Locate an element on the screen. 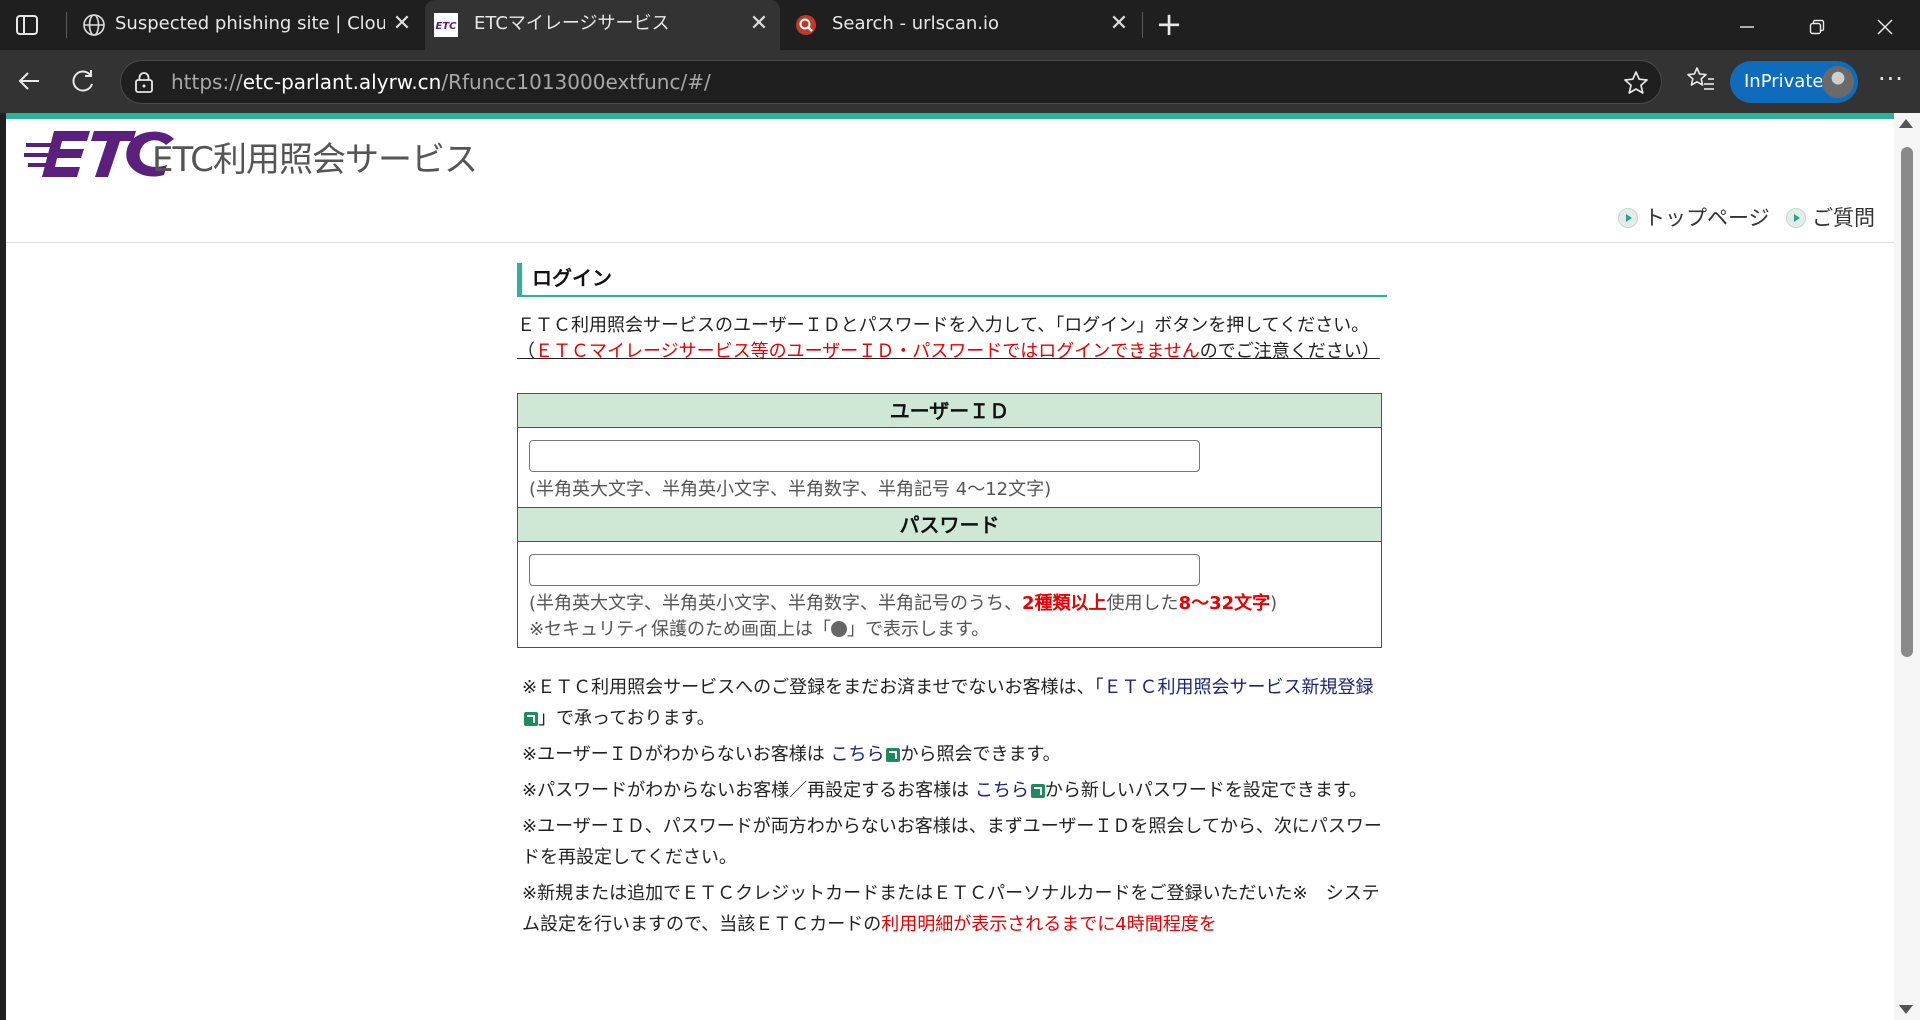  faq-label: ご質問 is located at coordinates (1843, 218).